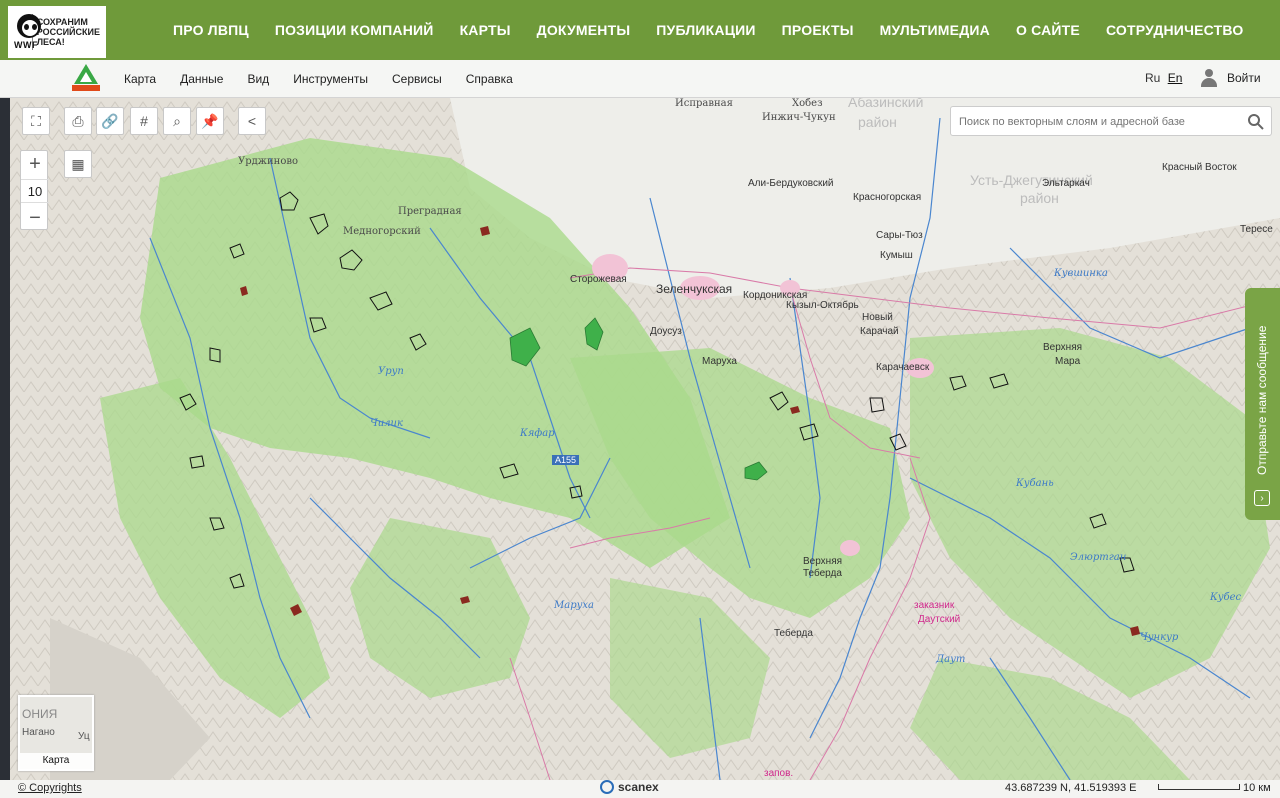 Image resolution: width=1280 pixels, height=798 pixels. Describe the element at coordinates (140, 79) in the screenshot. I see `menu-map: Карта` at that location.